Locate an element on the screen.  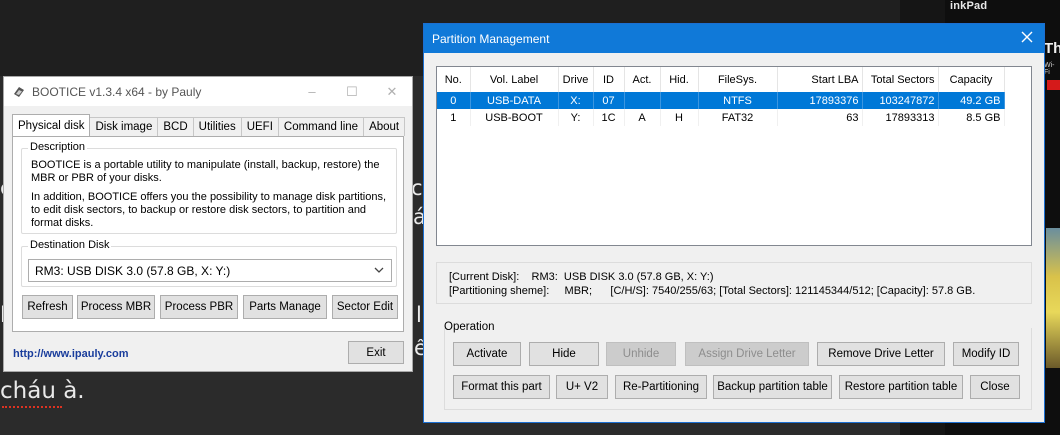
tab-about: About is located at coordinates (384, 126).